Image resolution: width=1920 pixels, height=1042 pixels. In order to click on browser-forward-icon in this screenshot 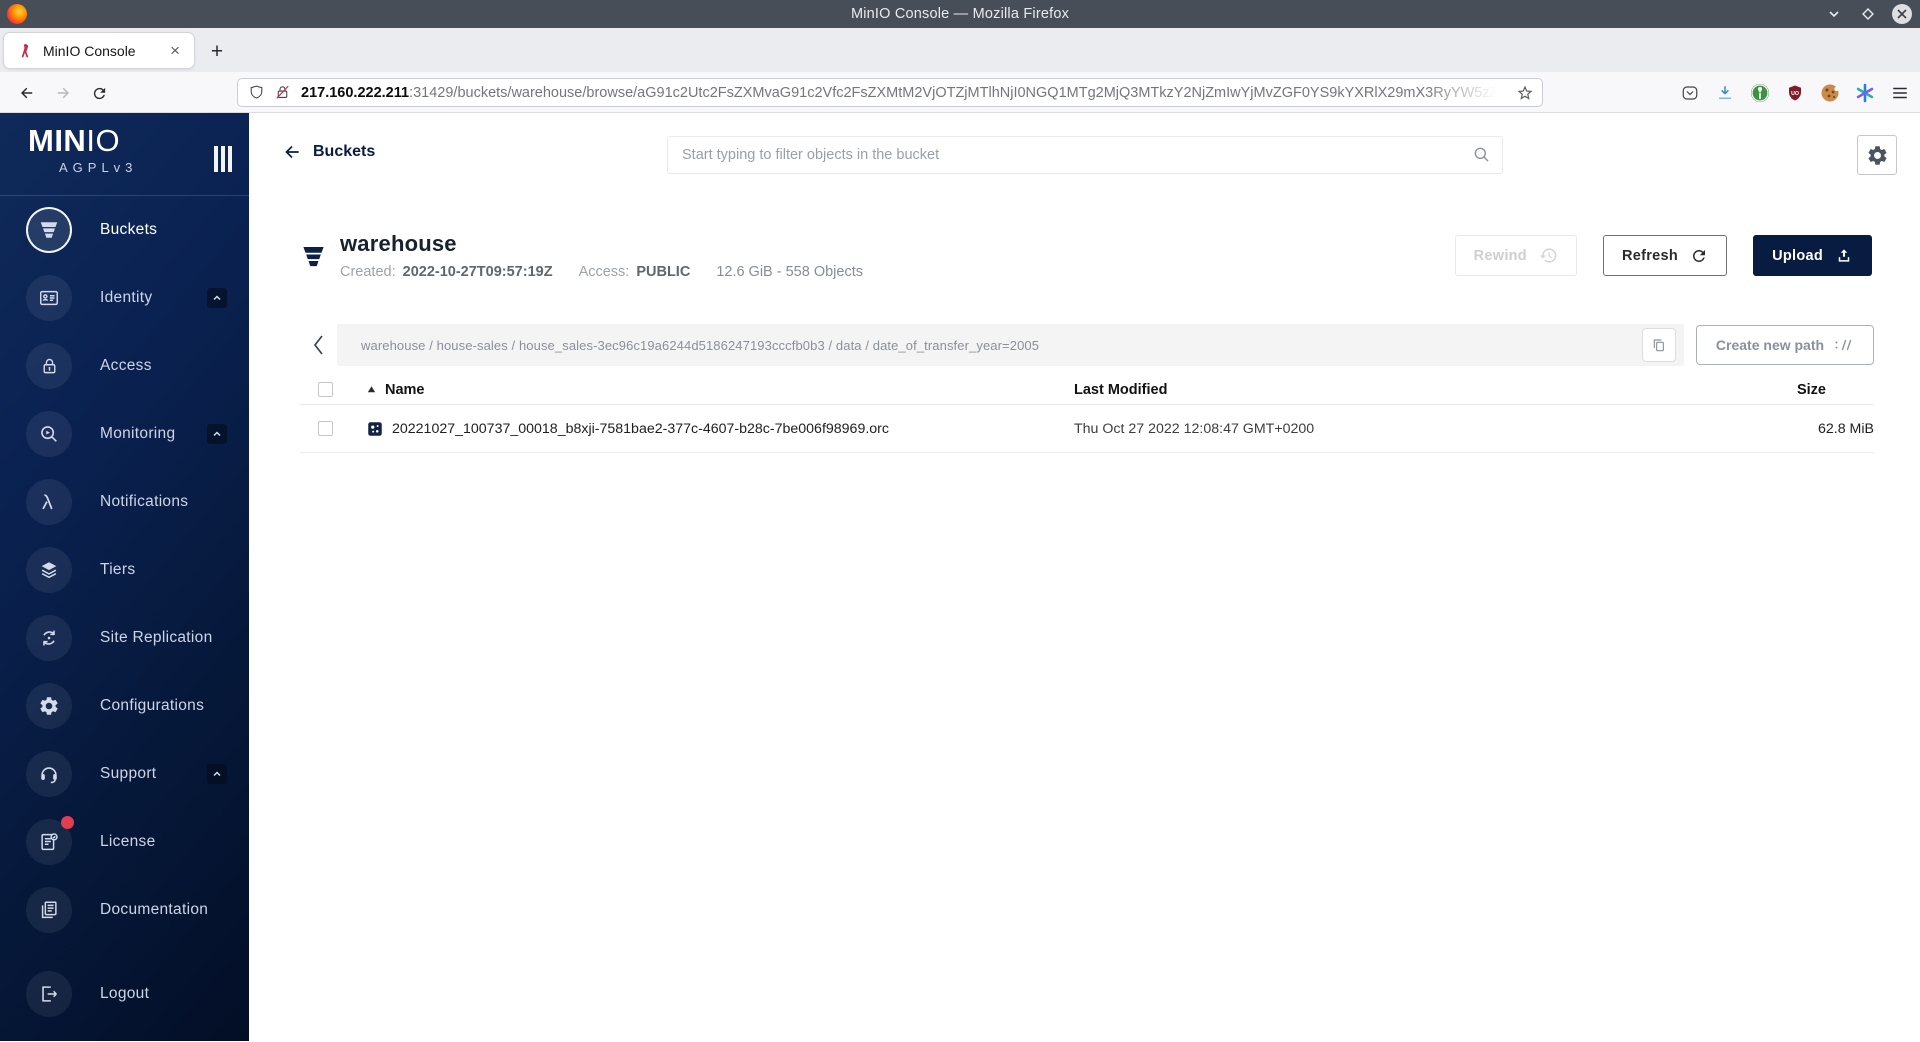, I will do `click(63, 93)`.